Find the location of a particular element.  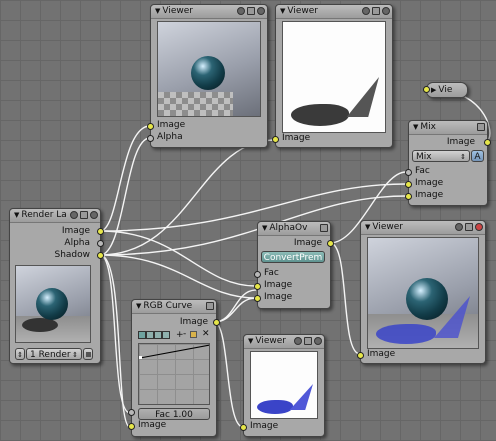

node-header: ▶ Vie is located at coordinates (447, 90).